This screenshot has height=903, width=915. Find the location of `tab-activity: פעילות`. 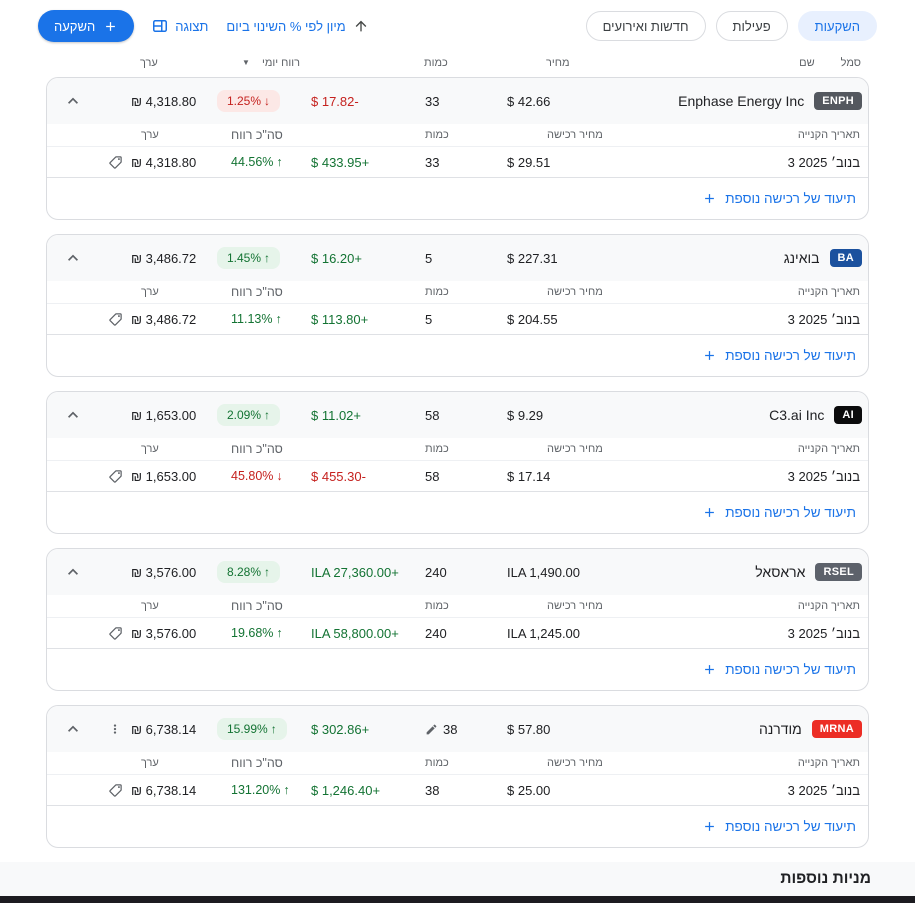

tab-activity: פעילות is located at coordinates (751, 26).